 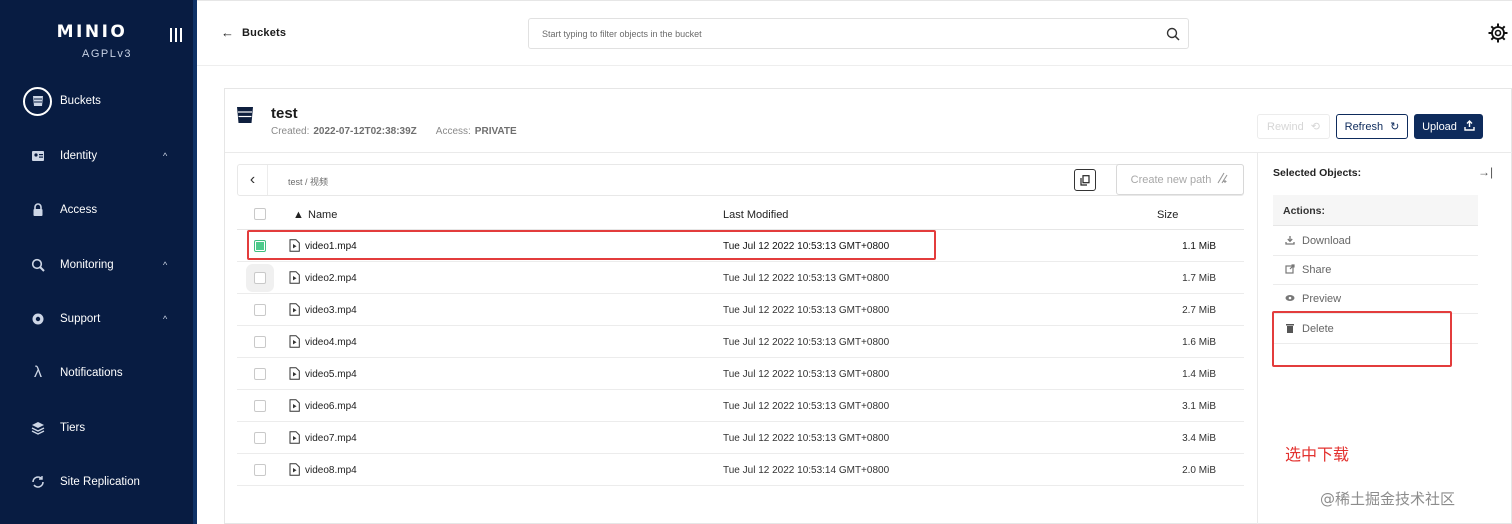 What do you see at coordinates (755, 215) in the screenshot?
I see `column-last-modified: Last Modified` at bounding box center [755, 215].